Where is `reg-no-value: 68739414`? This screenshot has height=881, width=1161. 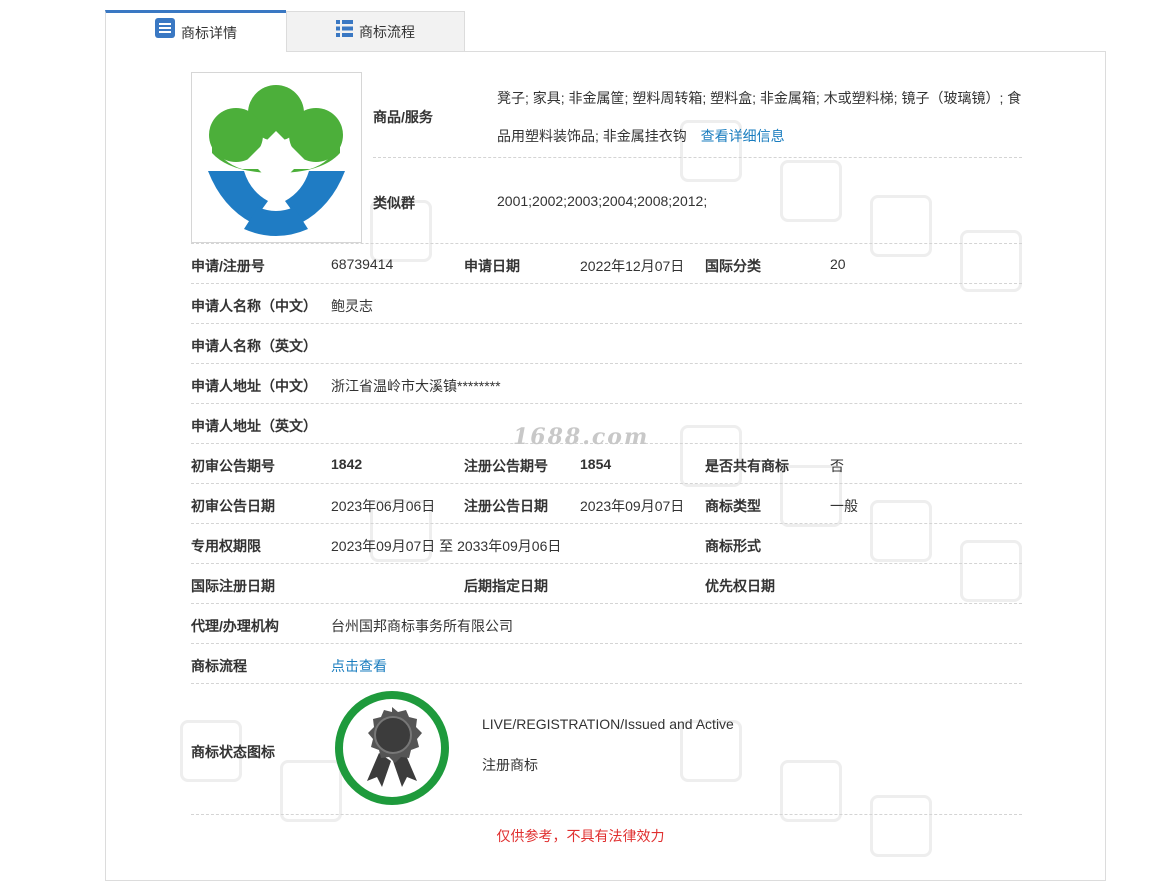 reg-no-value: 68739414 is located at coordinates (362, 264).